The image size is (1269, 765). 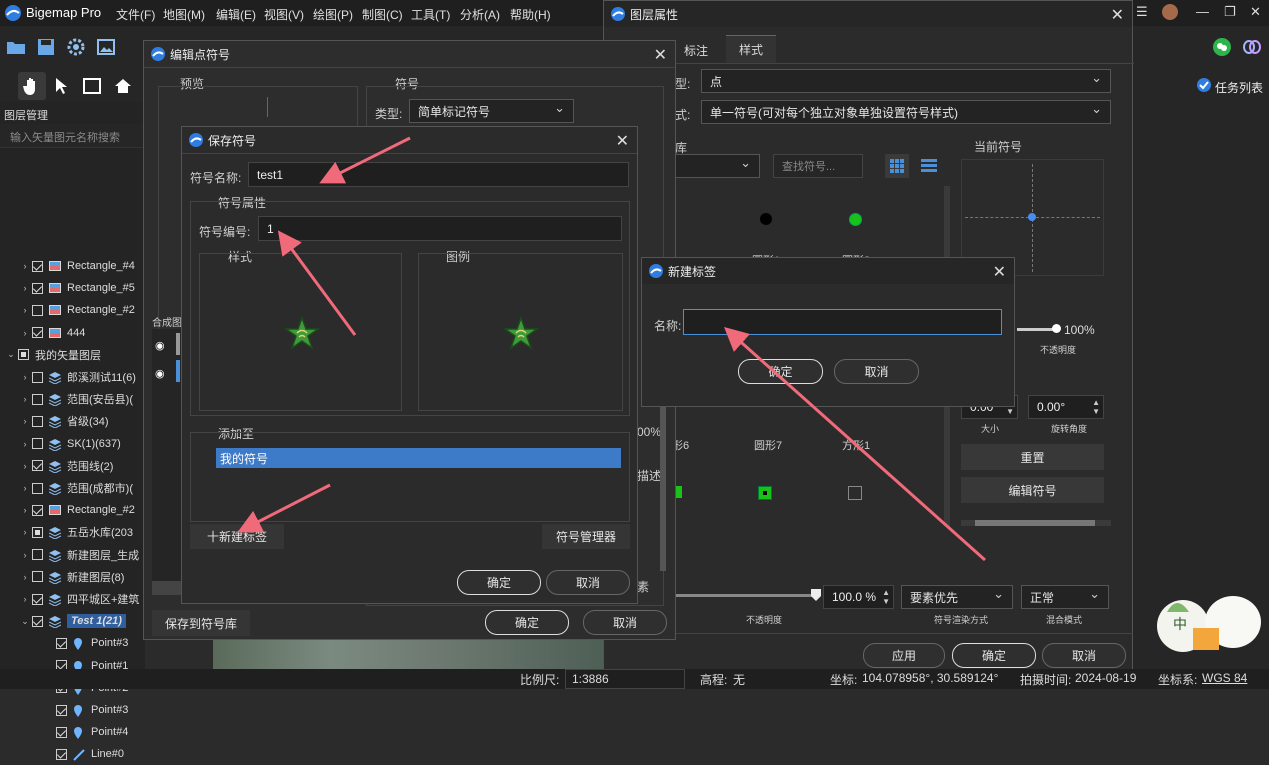 I want to click on layer-tree-row: Point#4, so click(x=72, y=732).